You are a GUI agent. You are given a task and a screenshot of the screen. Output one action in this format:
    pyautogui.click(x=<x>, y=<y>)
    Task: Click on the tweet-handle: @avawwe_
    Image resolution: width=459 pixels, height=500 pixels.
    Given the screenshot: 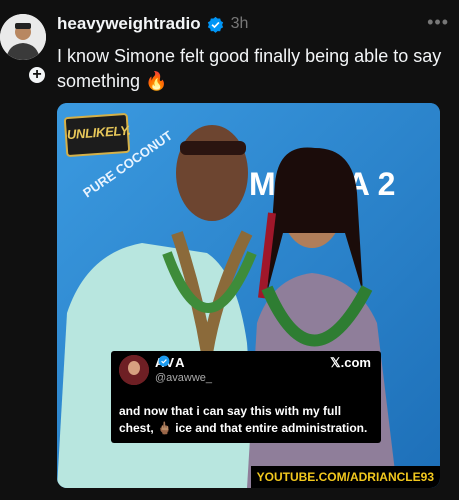 What is the action you would take?
    pyautogui.click(x=184, y=378)
    